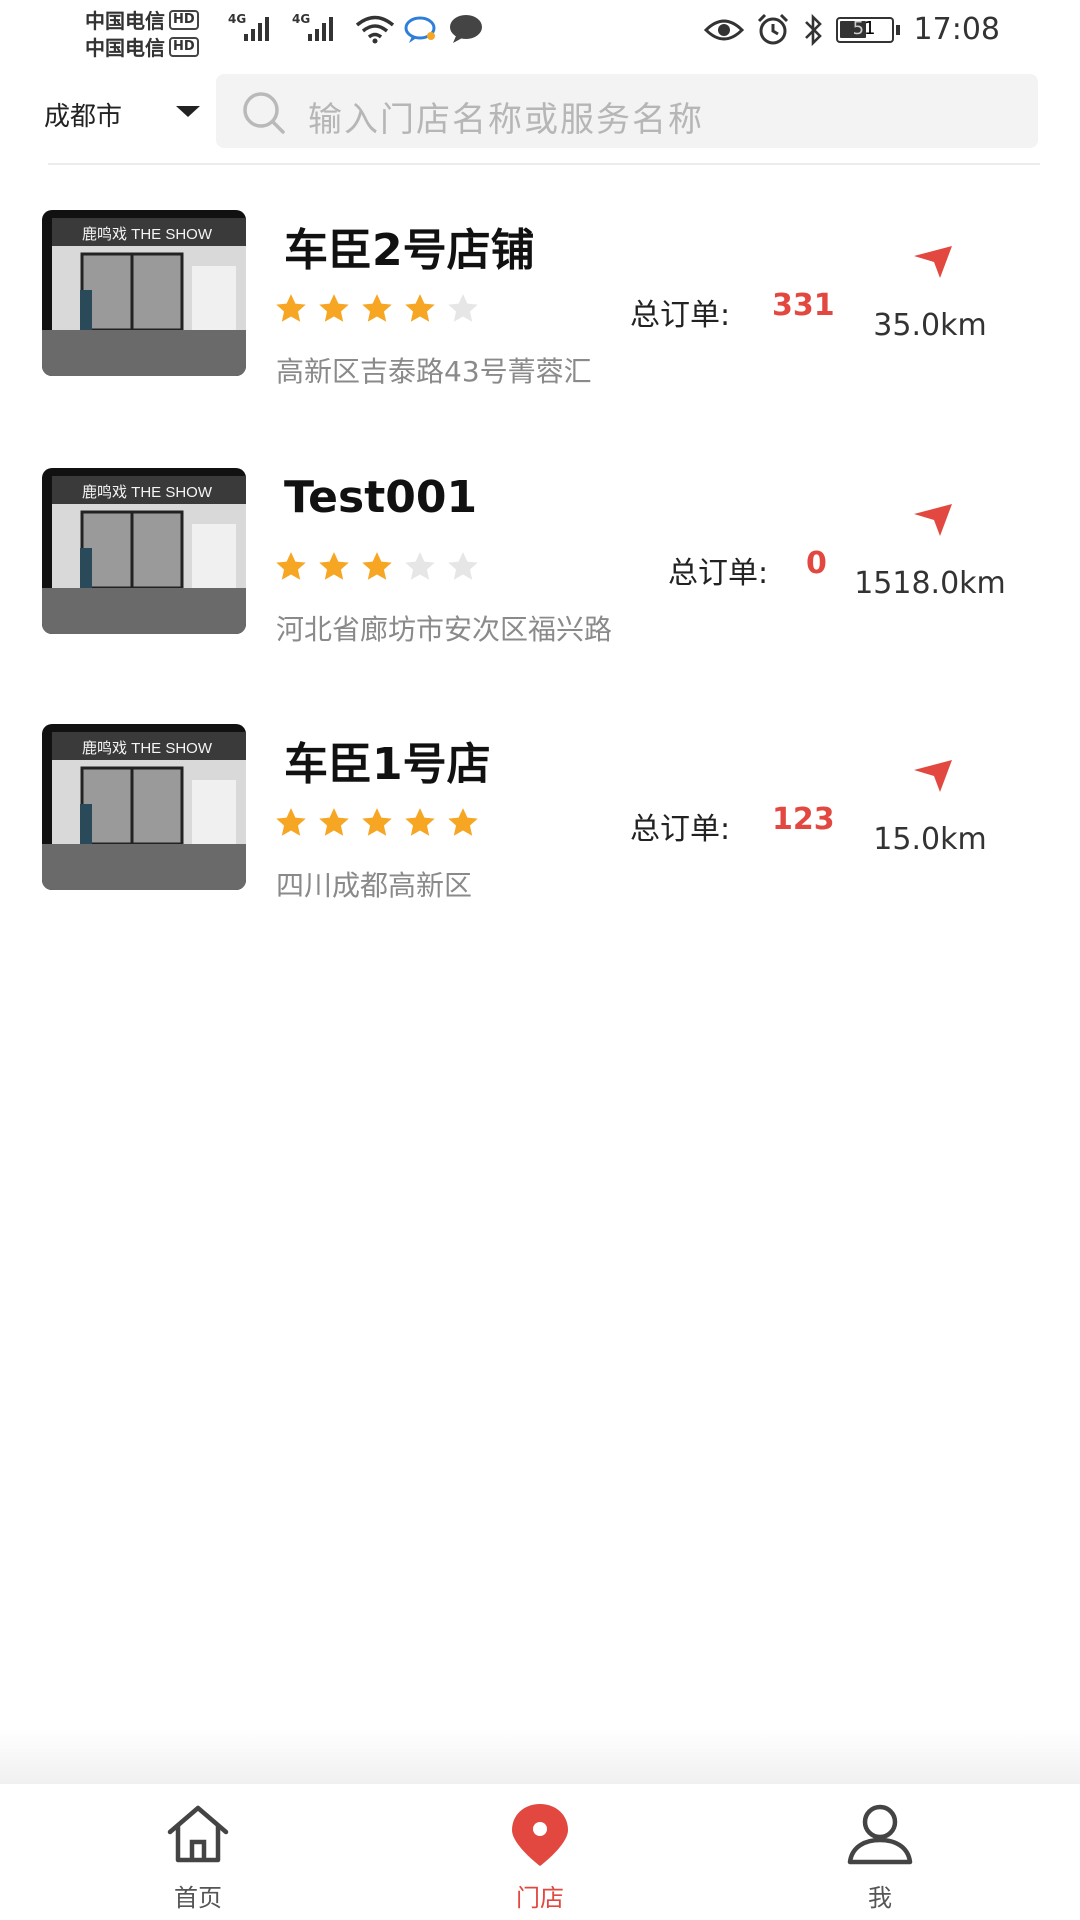  Describe the element at coordinates (880, 1898) in the screenshot. I see `tab-label: 我` at that location.